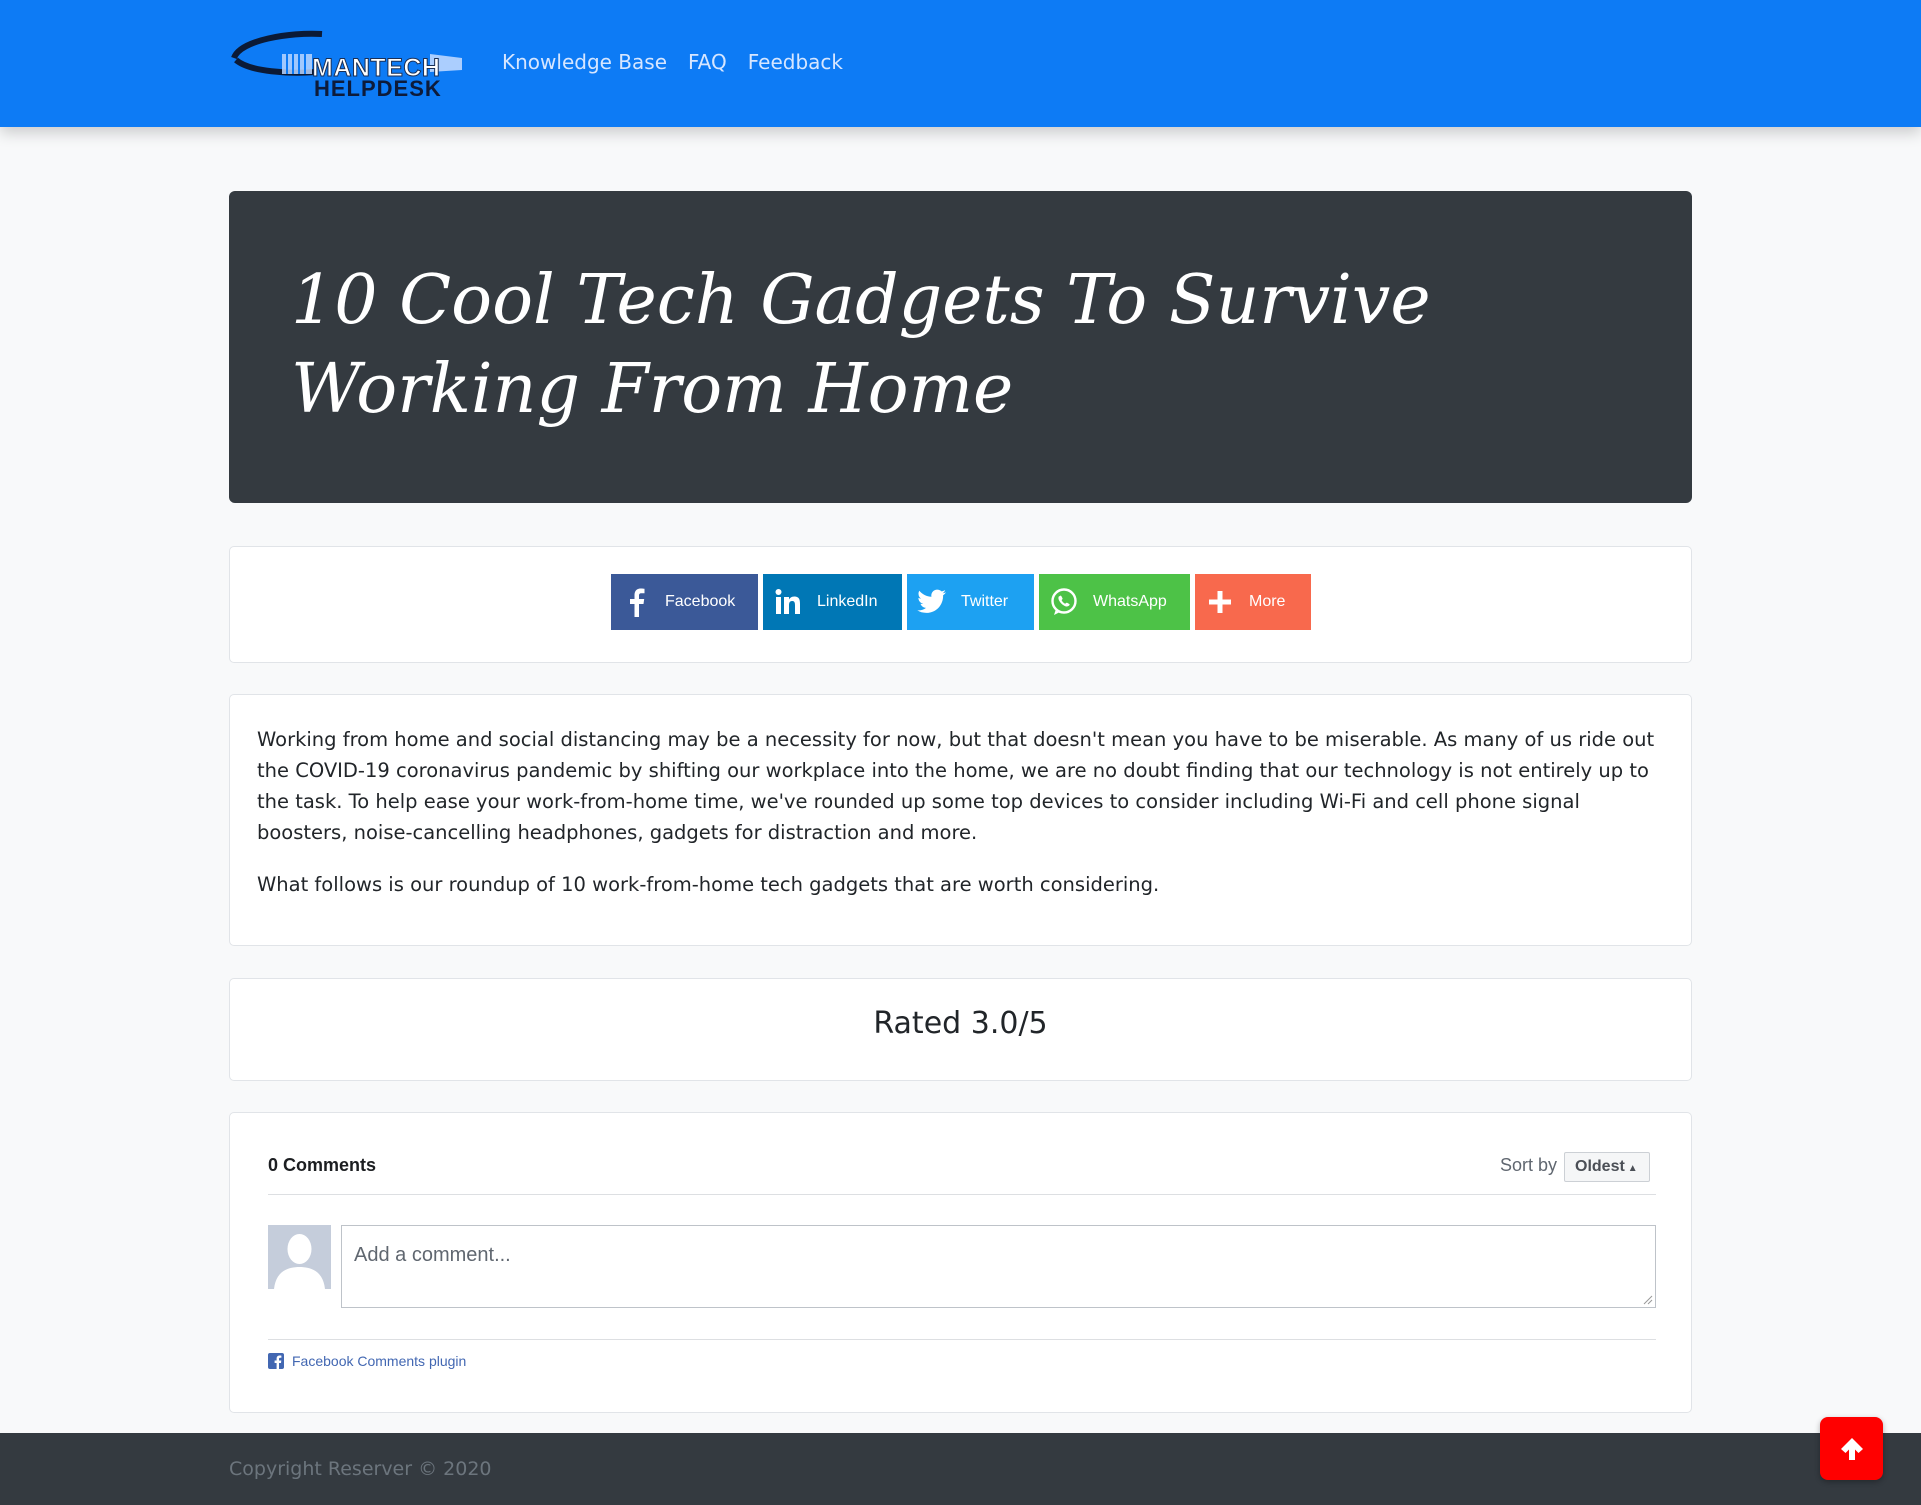 The height and width of the screenshot is (1505, 1921). I want to click on share-more-label: More, so click(1267, 601).